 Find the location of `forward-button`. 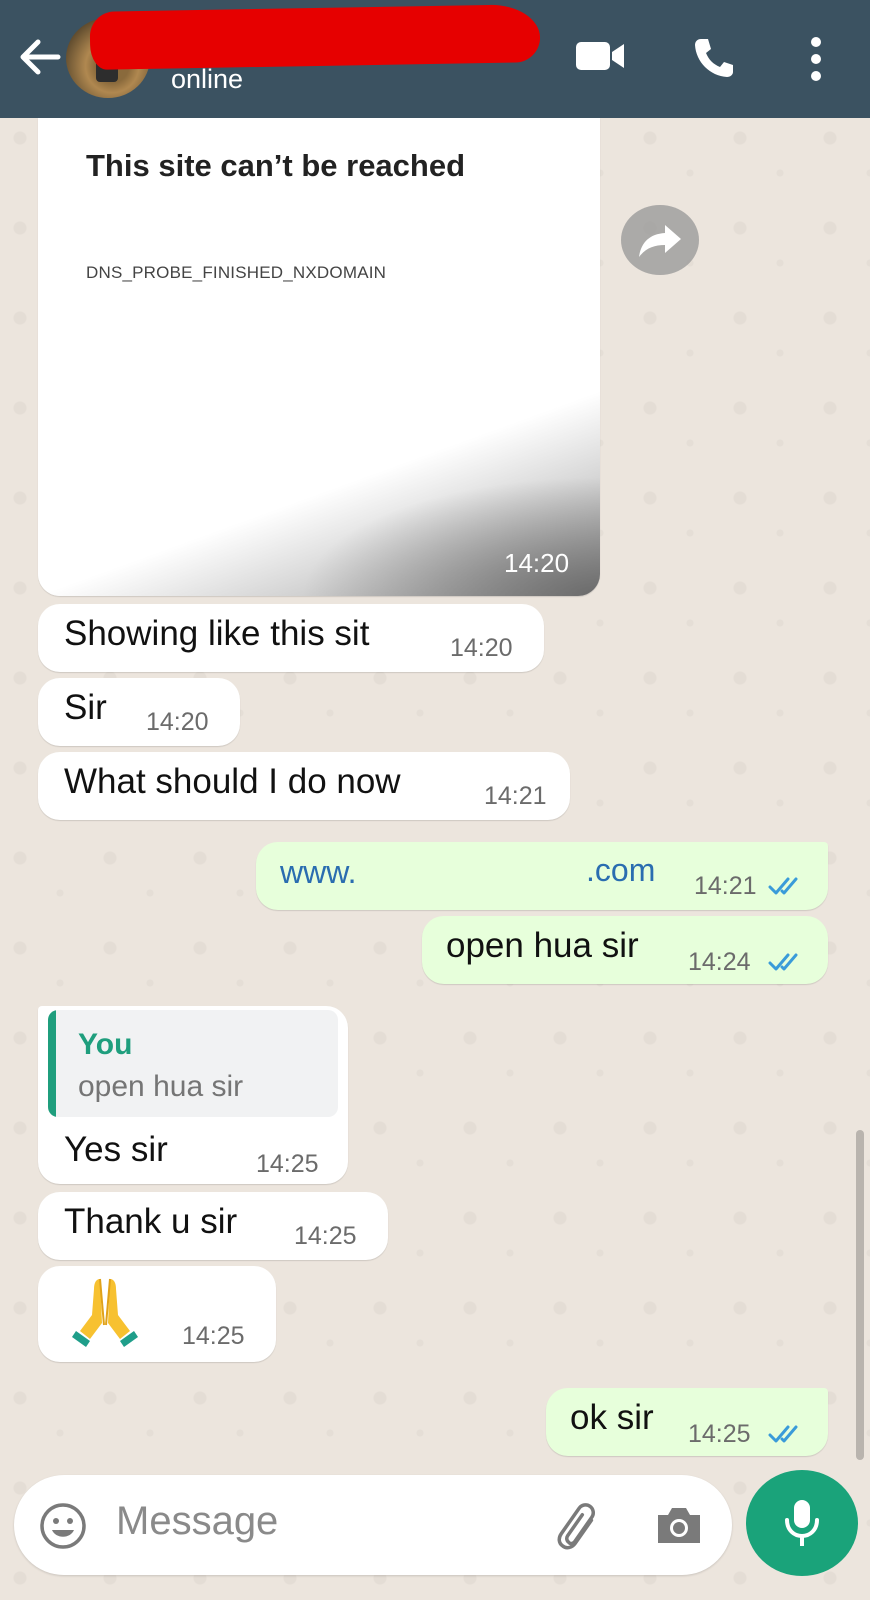

forward-button is located at coordinates (660, 240).